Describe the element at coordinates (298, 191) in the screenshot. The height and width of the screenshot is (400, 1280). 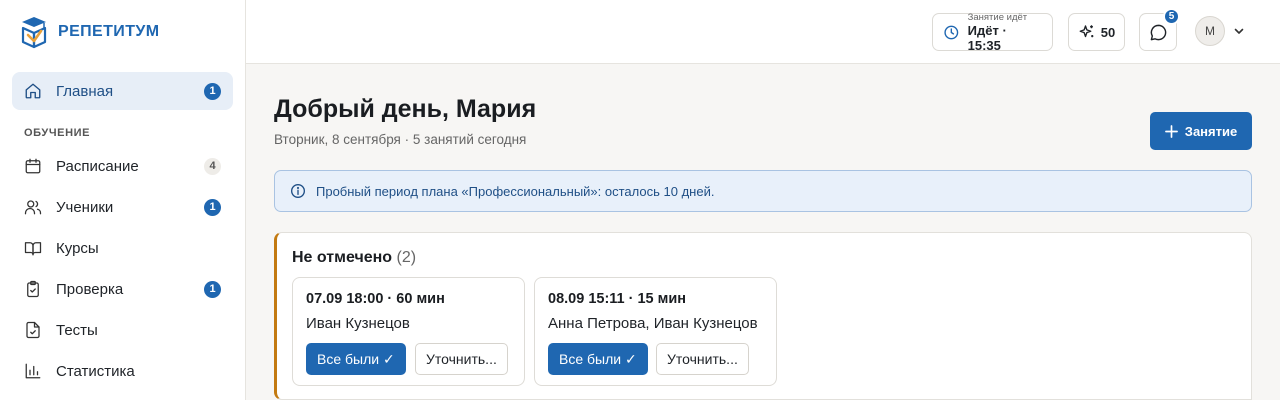
I see `info-icon` at that location.